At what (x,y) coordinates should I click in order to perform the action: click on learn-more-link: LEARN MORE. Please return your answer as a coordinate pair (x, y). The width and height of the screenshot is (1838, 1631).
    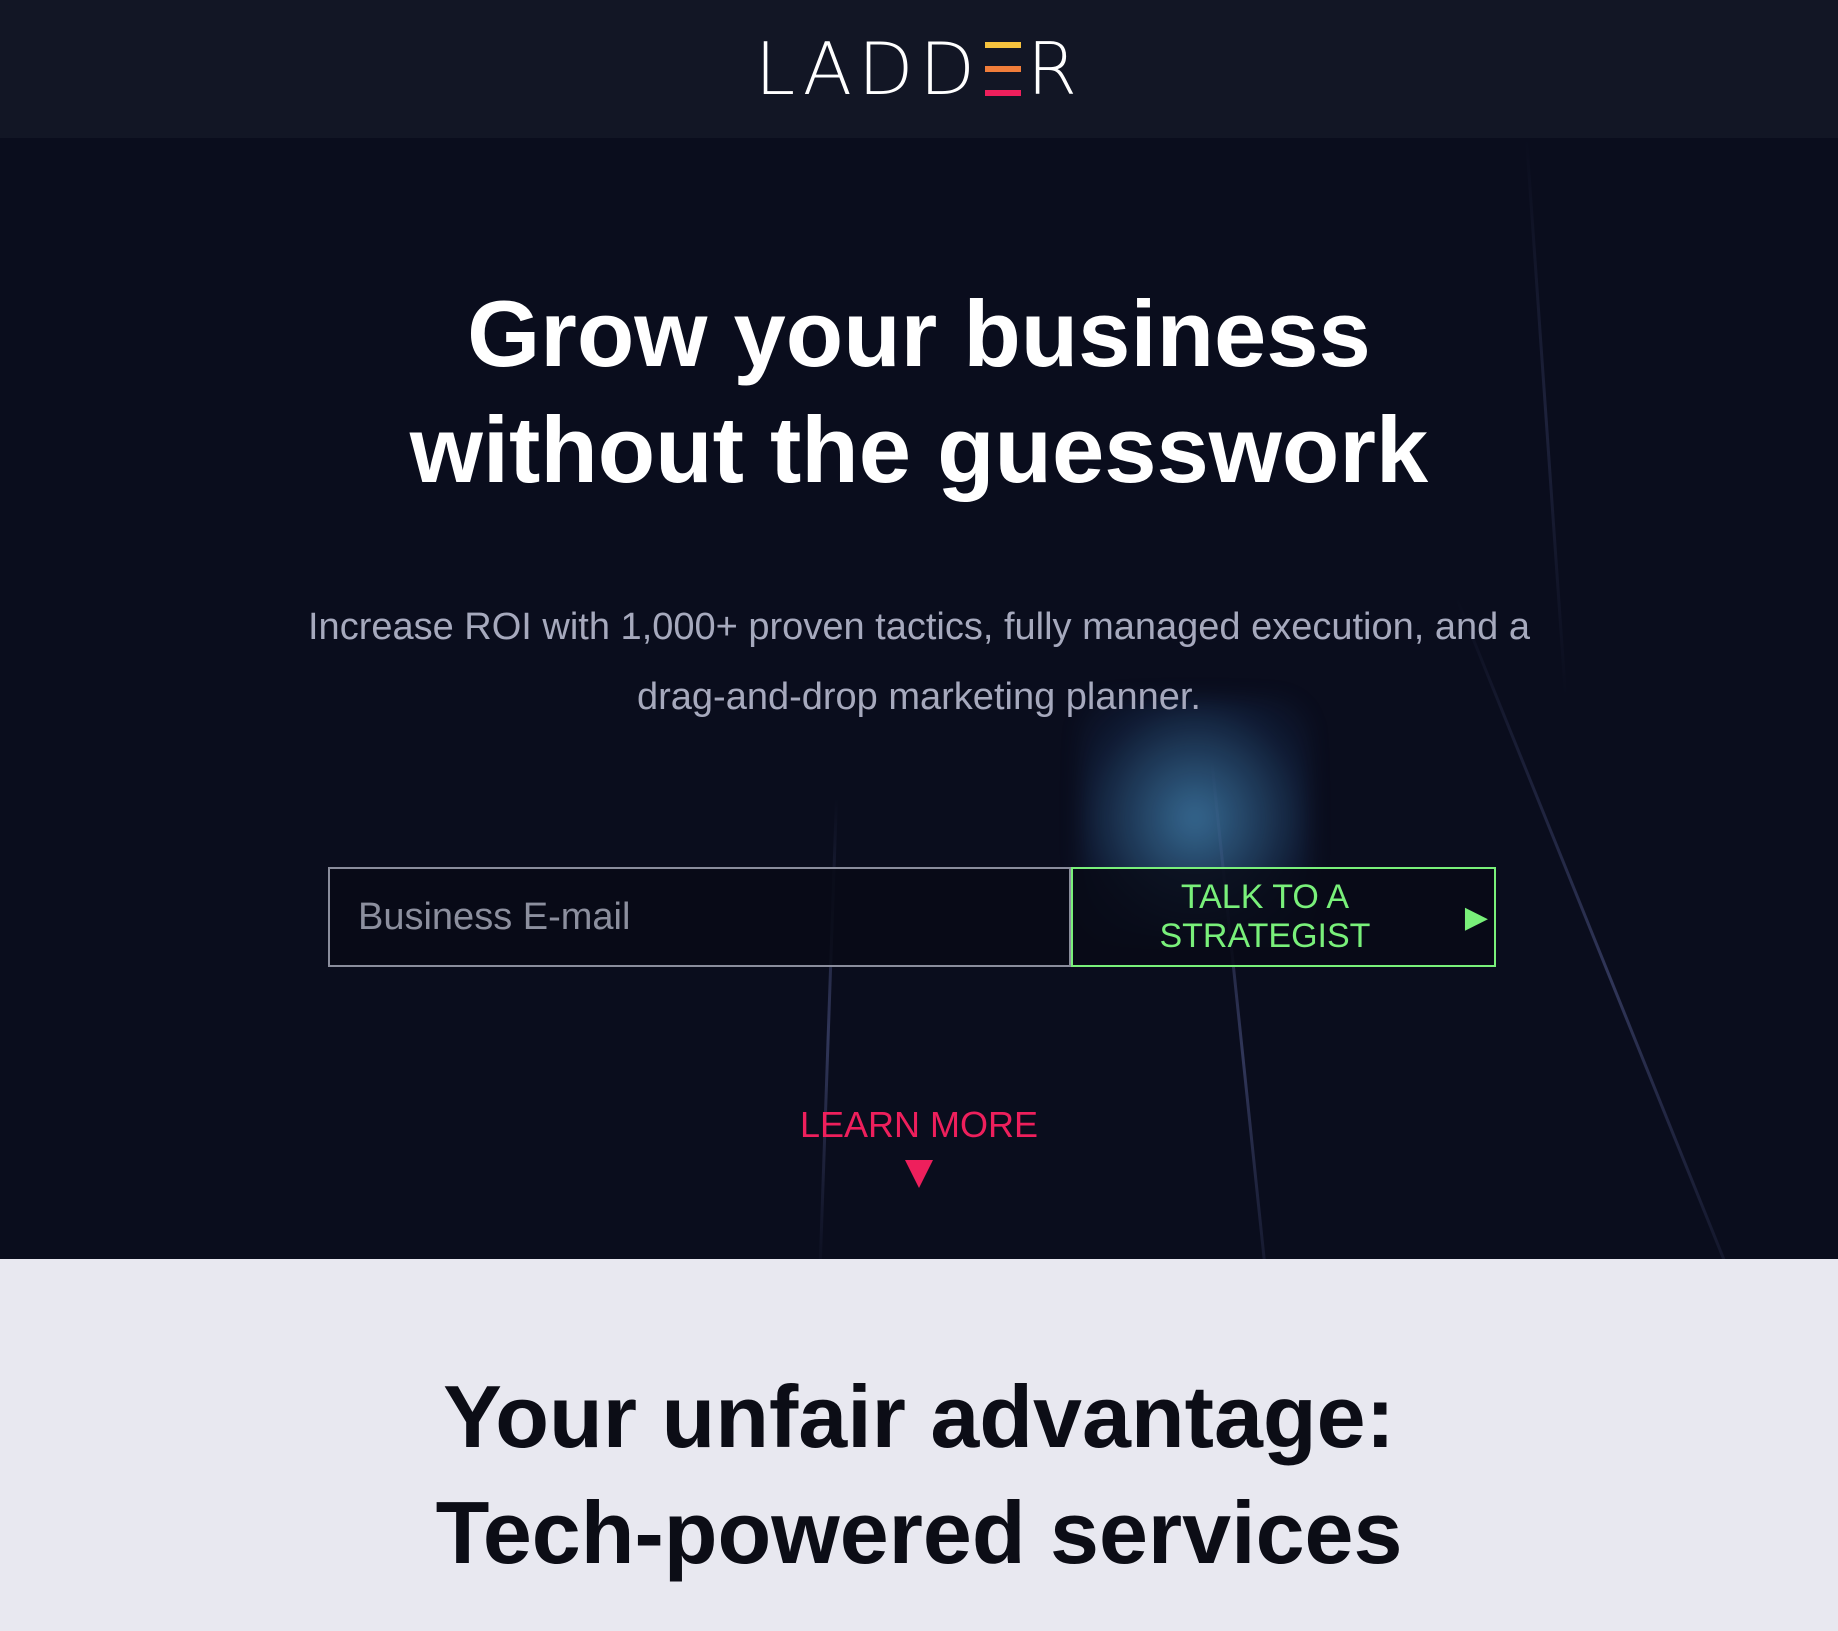
    Looking at the image, I should click on (919, 1150).